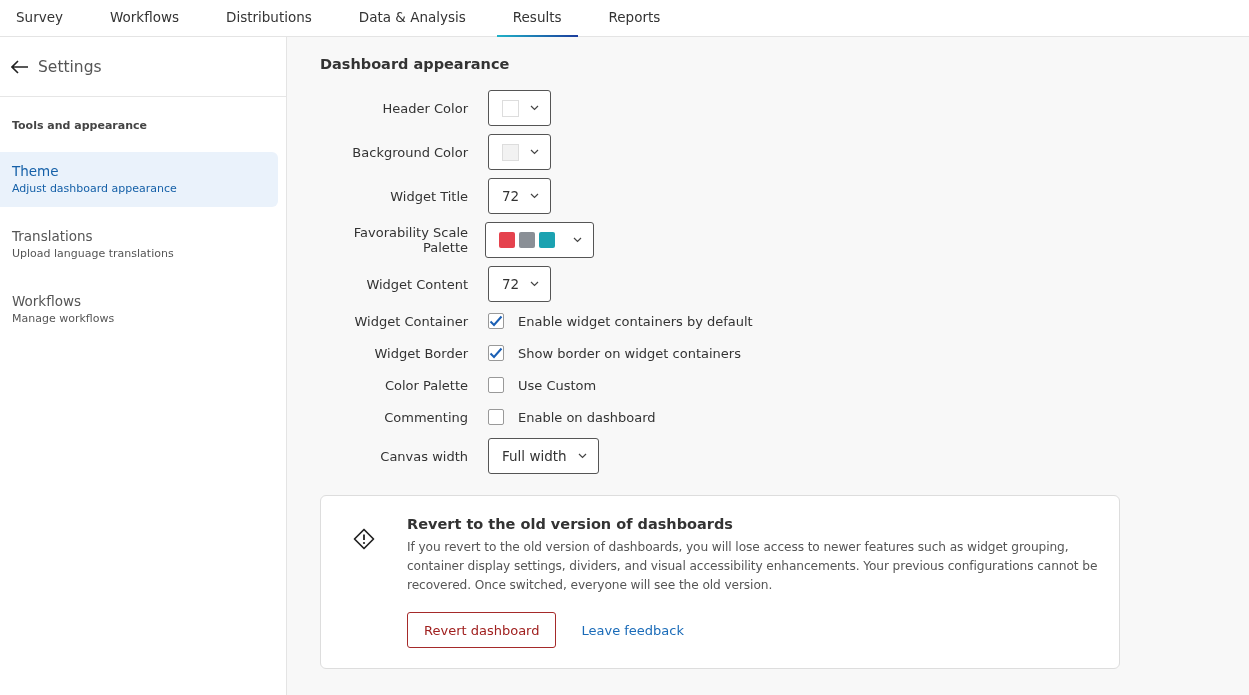 The image size is (1249, 695). What do you see at coordinates (482, 630) in the screenshot?
I see `revert-button: Revert dashboard` at bounding box center [482, 630].